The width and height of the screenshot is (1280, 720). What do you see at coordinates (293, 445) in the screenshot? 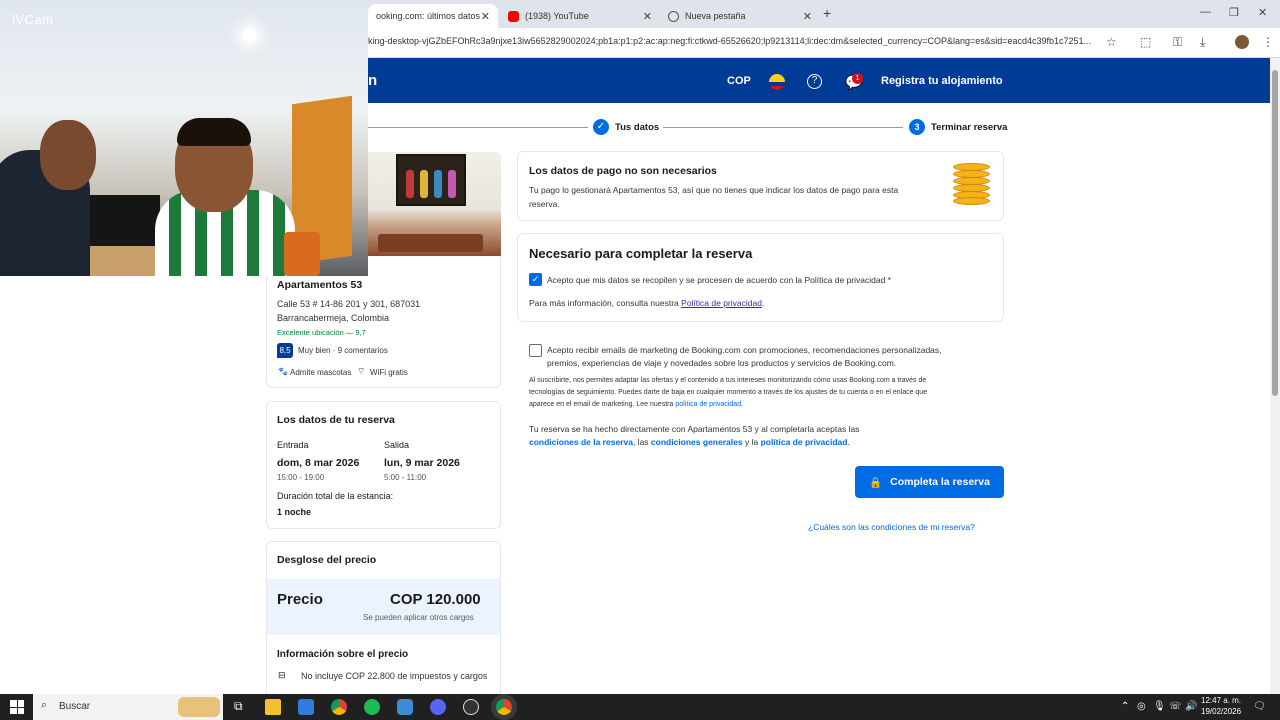
I see `checkin-label: Entrada` at bounding box center [293, 445].